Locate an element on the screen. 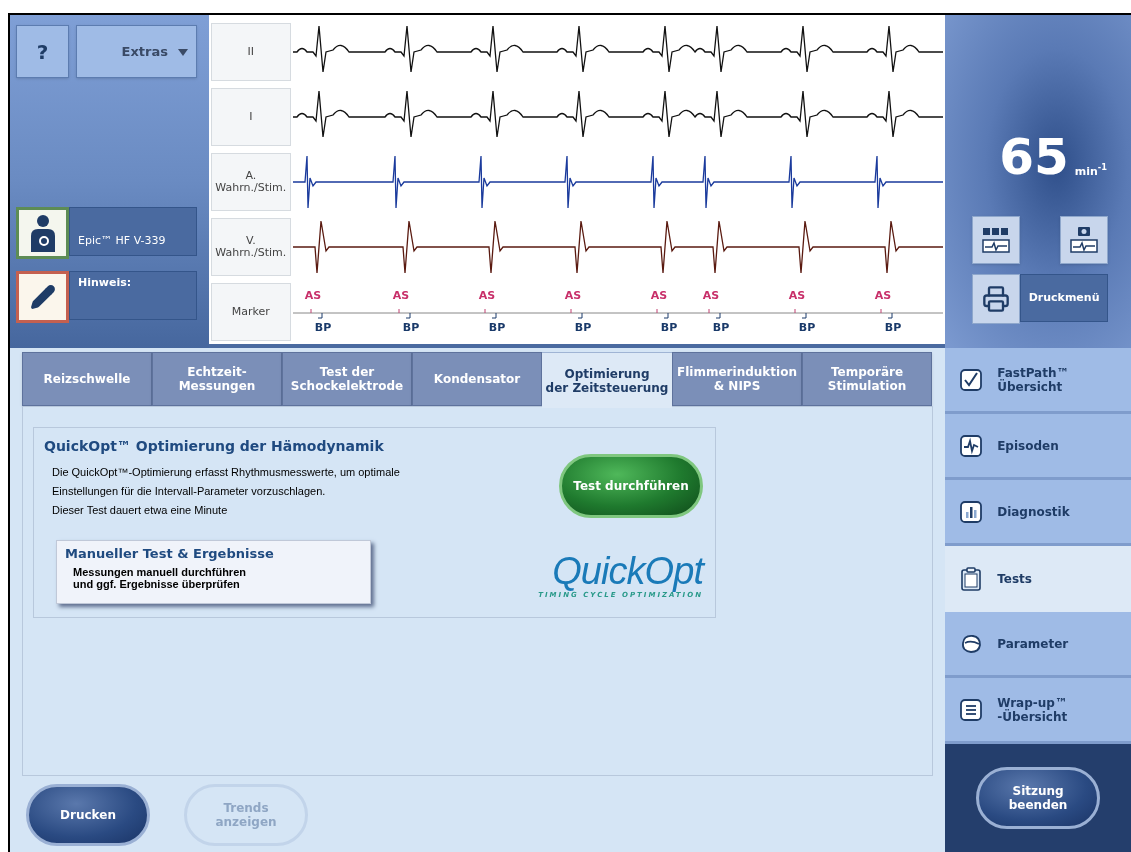  snapshot-button is located at coordinates (1084, 240).